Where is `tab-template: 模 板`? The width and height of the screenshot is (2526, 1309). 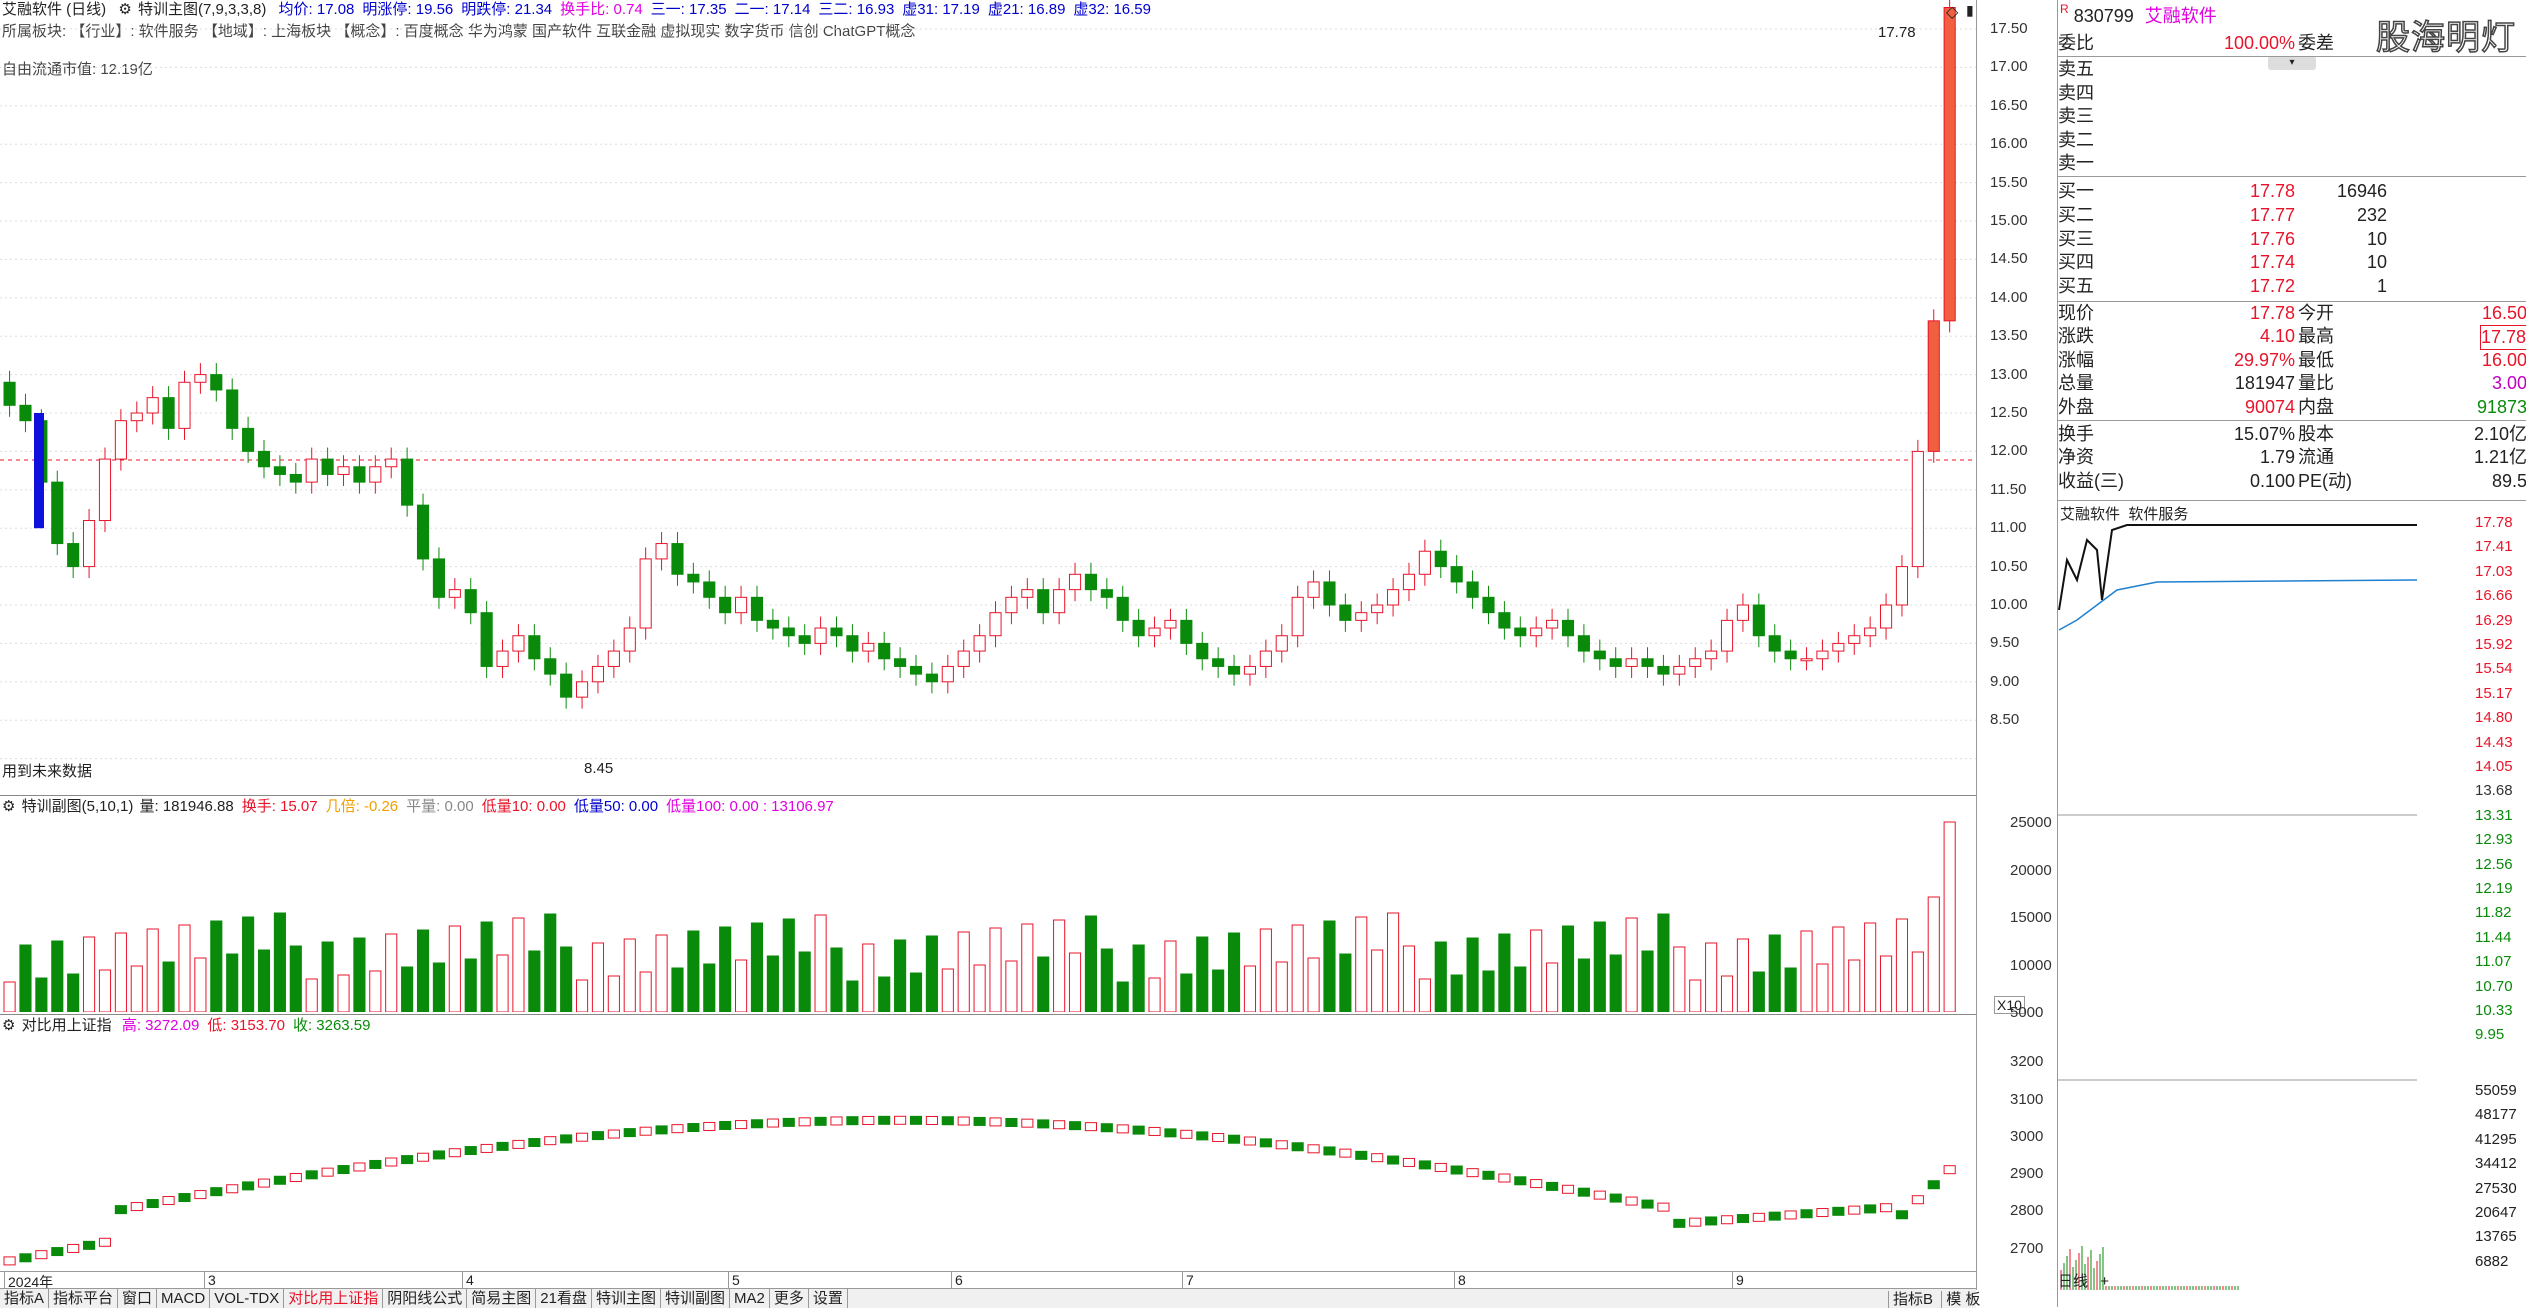 tab-template: 模 板 is located at coordinates (1963, 1299).